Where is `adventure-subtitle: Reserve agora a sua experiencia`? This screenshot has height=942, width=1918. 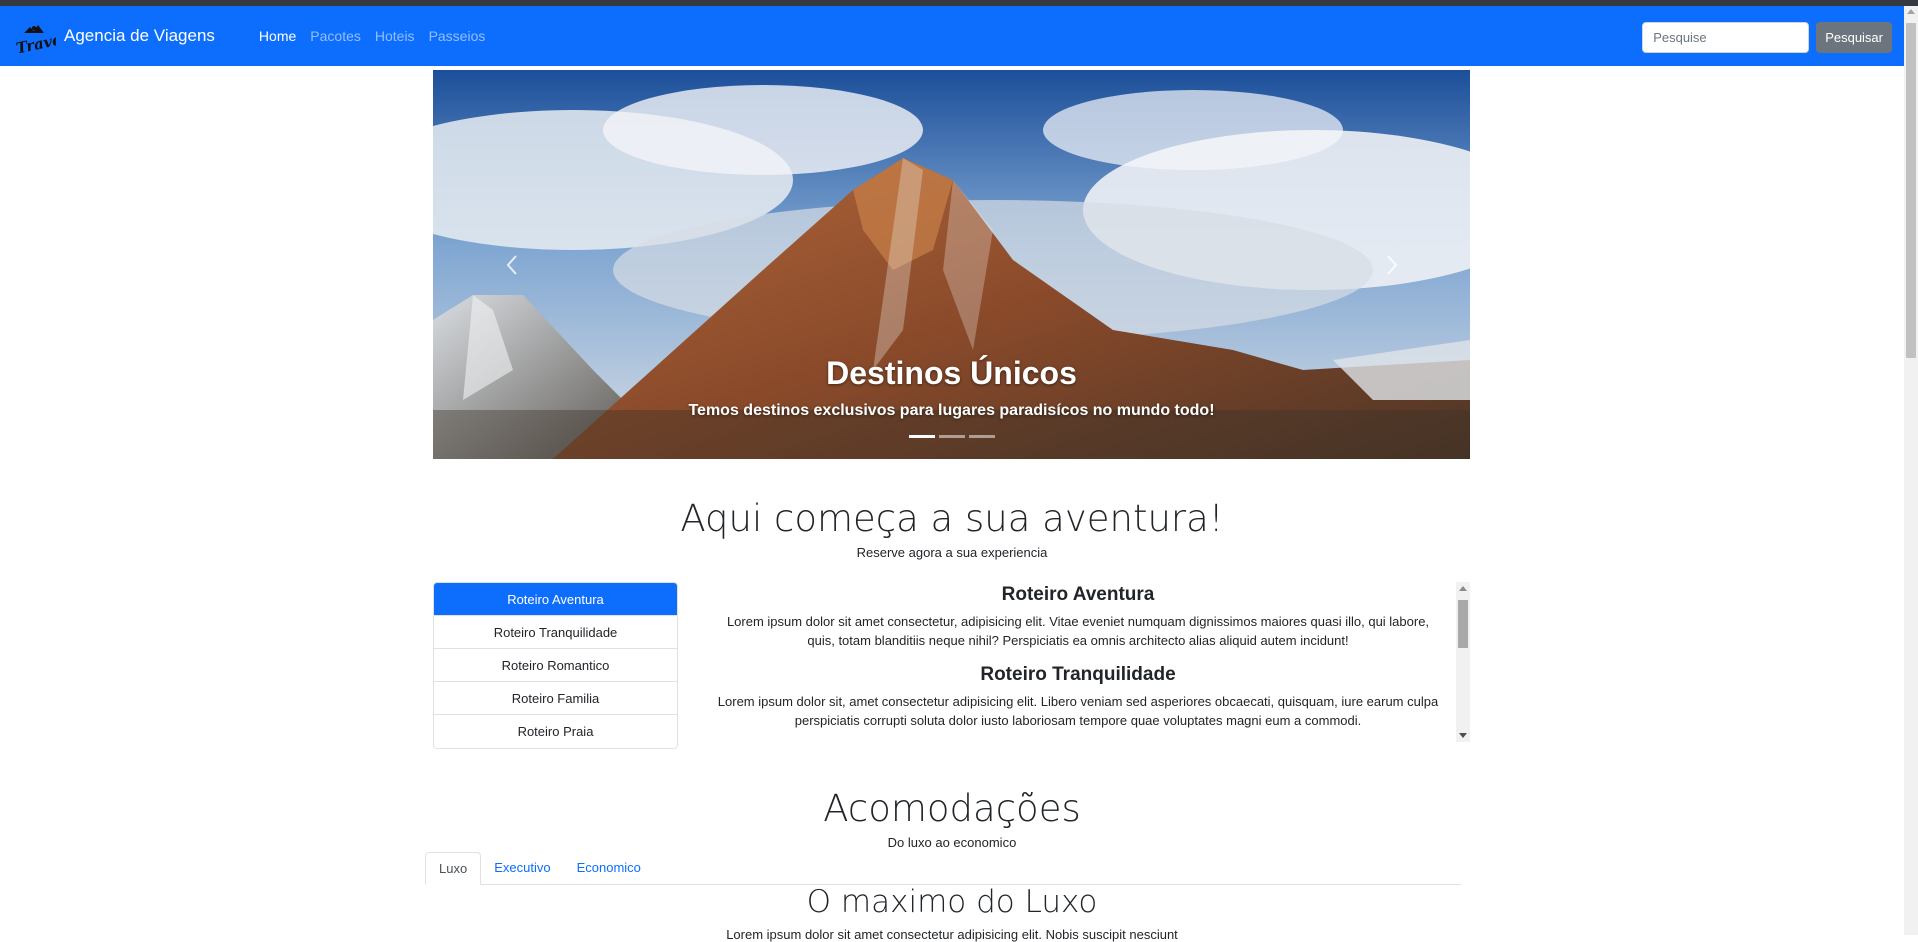 adventure-subtitle: Reserve agora a sua experiencia is located at coordinates (952, 552).